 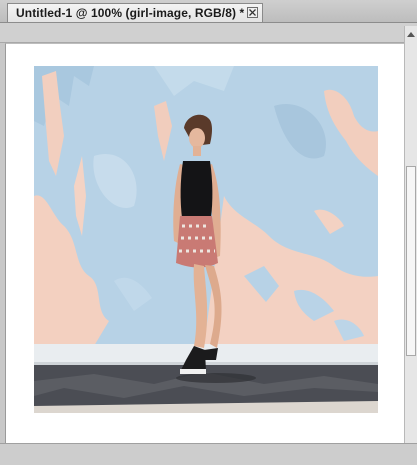 I want to click on status-strip, so click(x=208, y=454).